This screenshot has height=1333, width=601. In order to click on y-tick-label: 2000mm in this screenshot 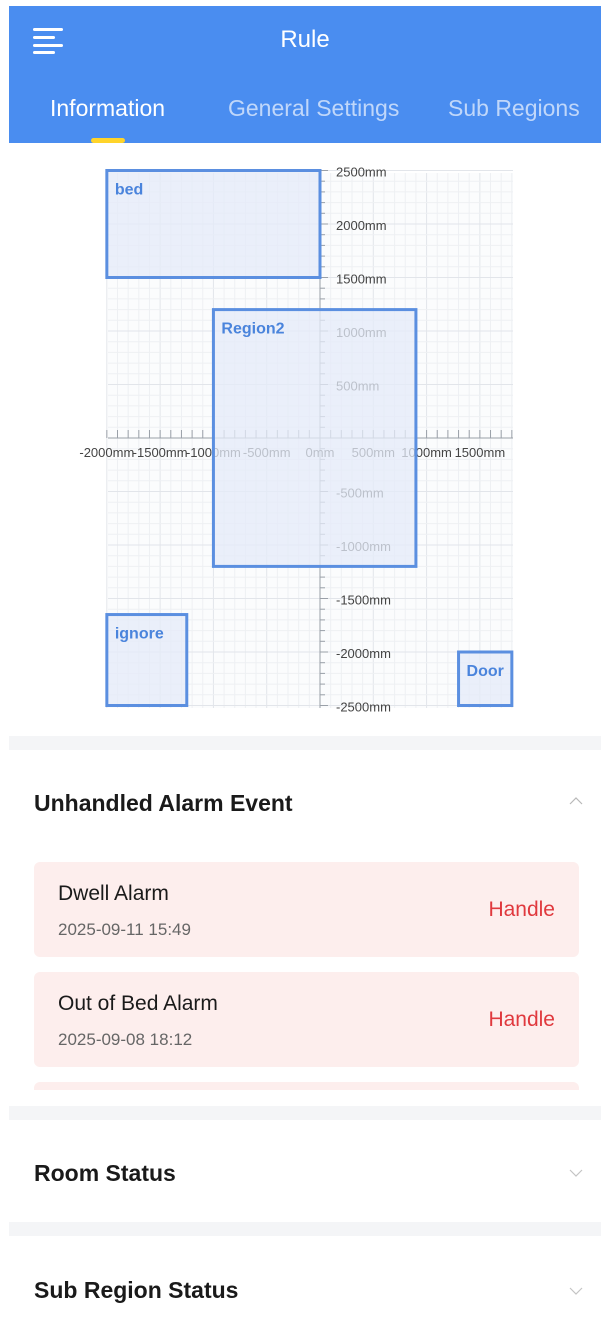, I will do `click(361, 225)`.